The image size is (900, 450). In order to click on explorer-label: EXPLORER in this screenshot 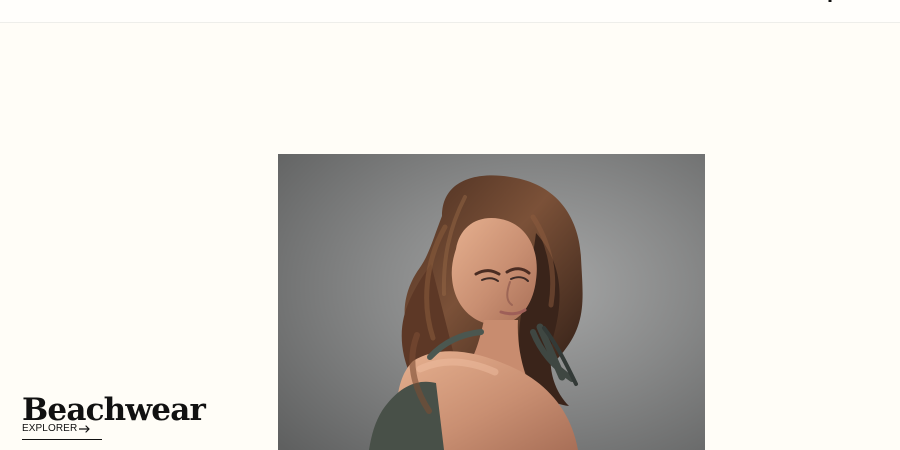, I will do `click(50, 428)`.